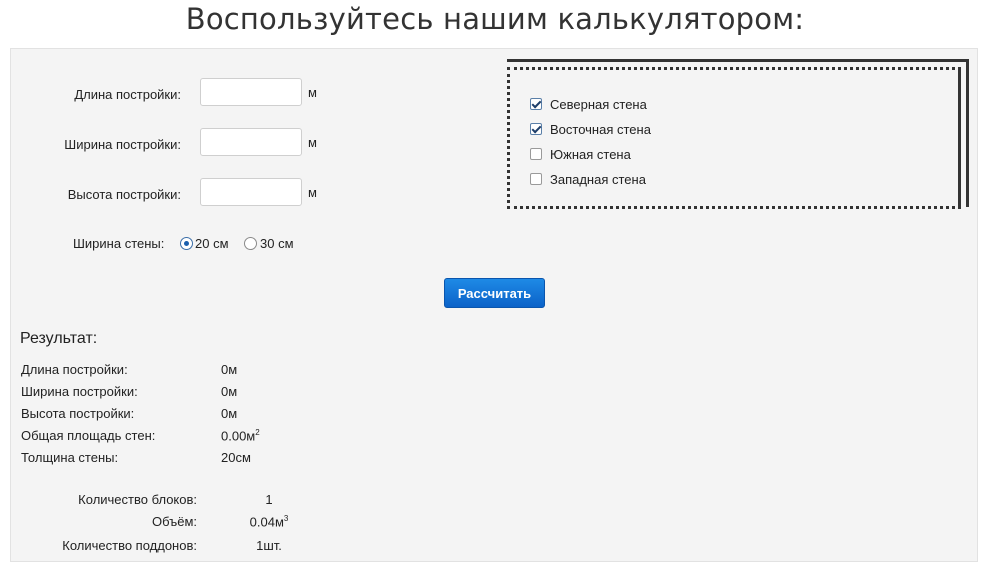 The width and height of the screenshot is (990, 581). I want to click on wall-width-20-label: 20 см, so click(212, 243).